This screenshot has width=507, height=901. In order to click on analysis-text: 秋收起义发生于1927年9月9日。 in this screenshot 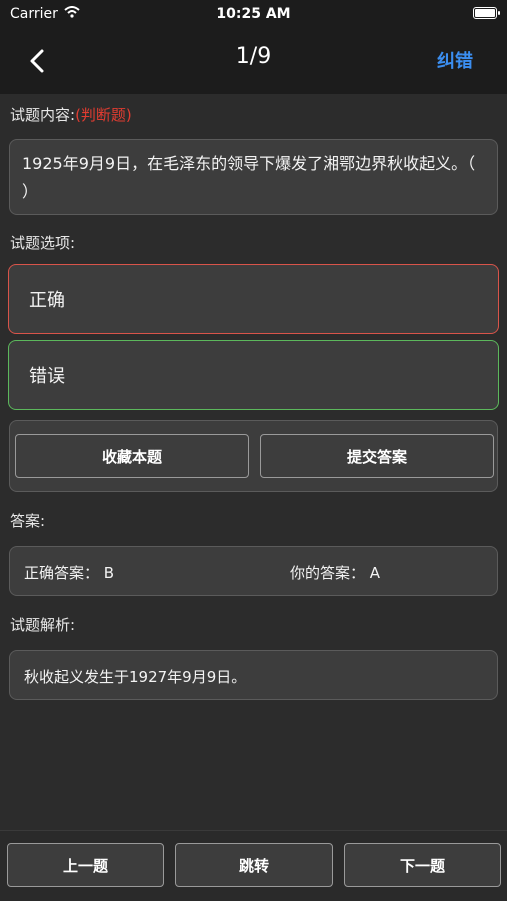, I will do `click(135, 677)`.